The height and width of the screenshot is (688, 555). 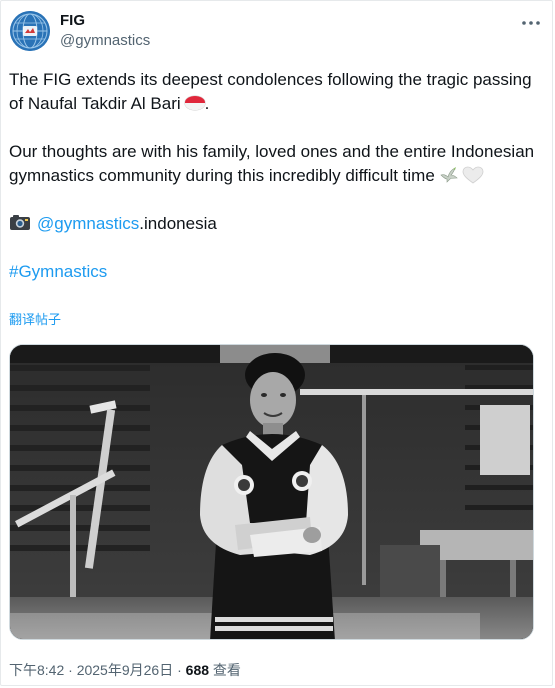 I want to click on photo-credit-mention-link: @gymnastics, so click(x=88, y=223).